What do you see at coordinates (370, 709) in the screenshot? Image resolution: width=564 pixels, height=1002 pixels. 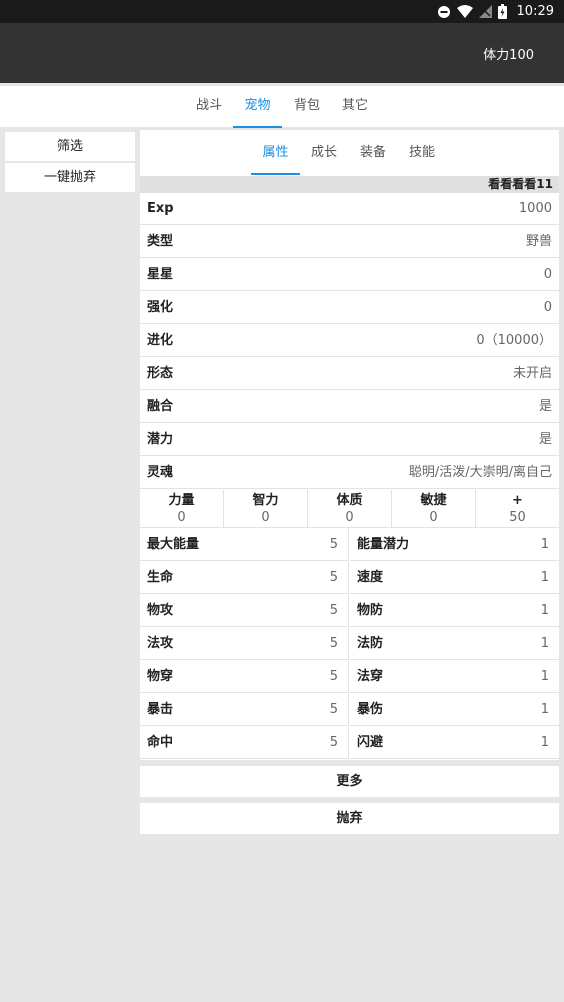 I see `stat-key: 暴伤` at bounding box center [370, 709].